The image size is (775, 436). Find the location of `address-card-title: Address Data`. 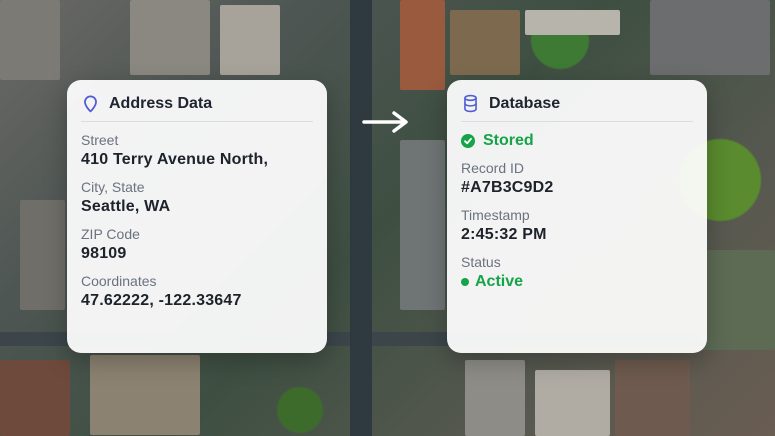

address-card-title: Address Data is located at coordinates (161, 103).